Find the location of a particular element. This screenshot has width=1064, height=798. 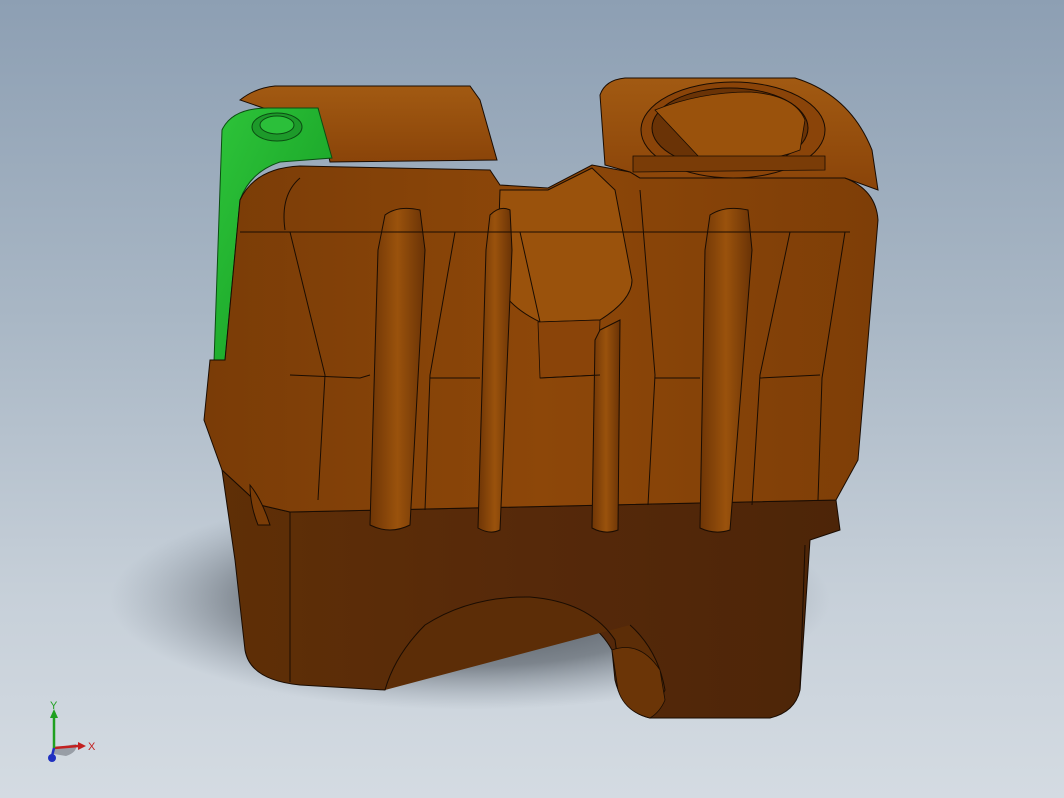

center-channel is located at coordinates (564, 245).